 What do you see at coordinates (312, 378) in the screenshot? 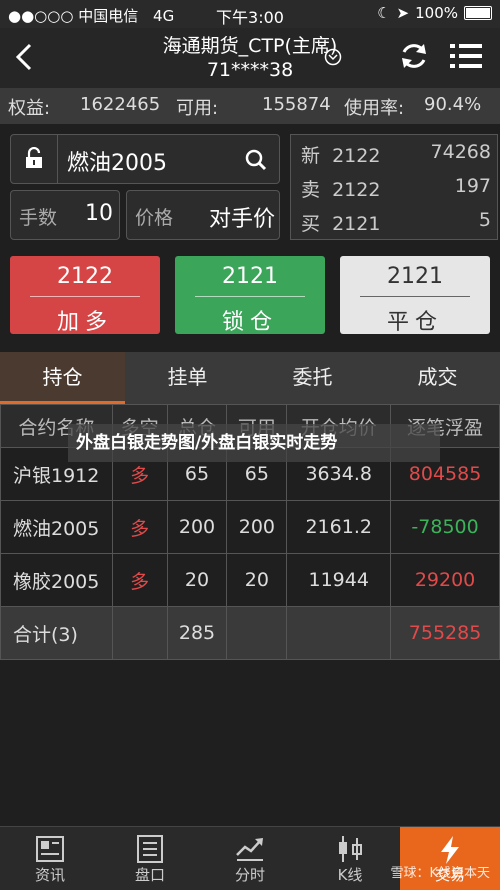
I see `tab-orders: 委托` at bounding box center [312, 378].